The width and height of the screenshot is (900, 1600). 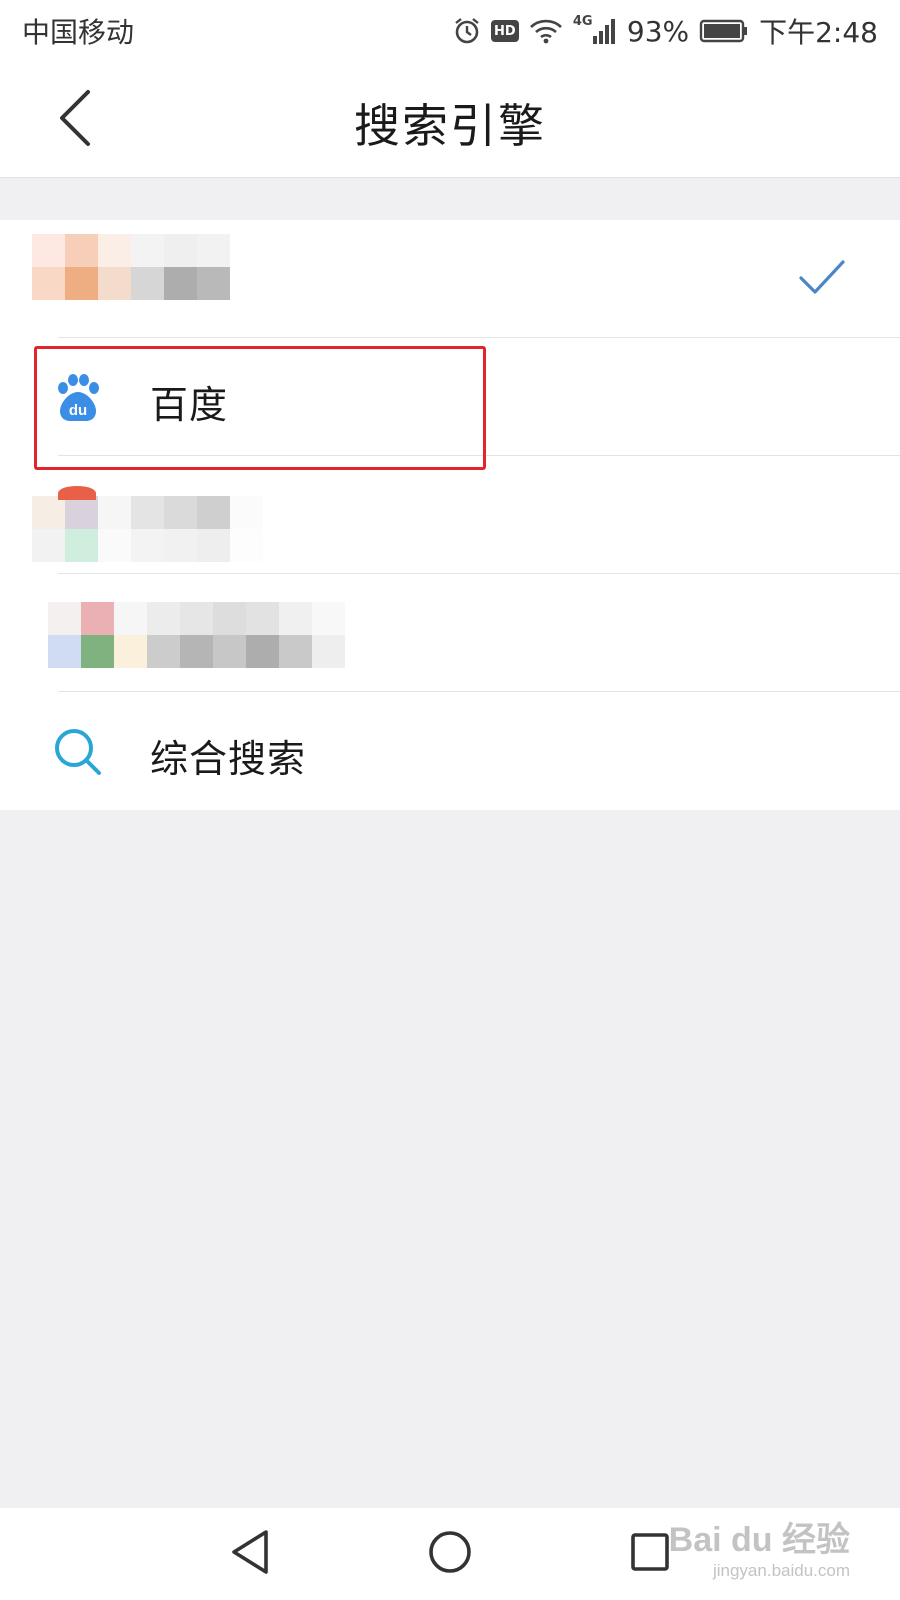 What do you see at coordinates (228, 759) in the screenshot?
I see `engine-label: 综合搜索` at bounding box center [228, 759].